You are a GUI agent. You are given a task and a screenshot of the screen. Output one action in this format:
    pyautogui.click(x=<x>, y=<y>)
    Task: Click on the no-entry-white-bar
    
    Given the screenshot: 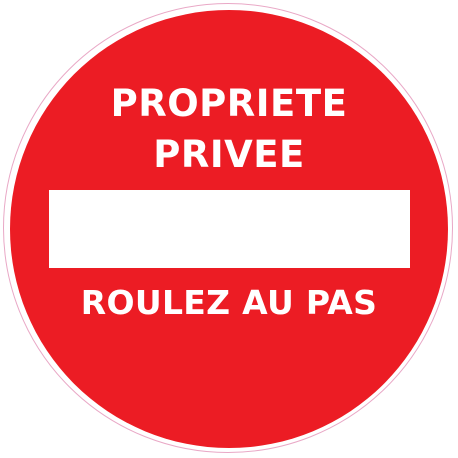 What is the action you would take?
    pyautogui.click(x=229, y=229)
    